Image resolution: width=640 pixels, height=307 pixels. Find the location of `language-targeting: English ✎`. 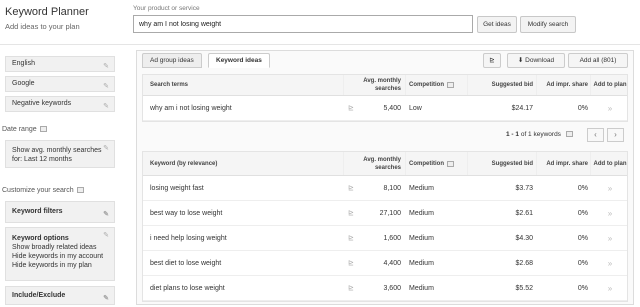

language-targeting: English ✎ is located at coordinates (60, 64).